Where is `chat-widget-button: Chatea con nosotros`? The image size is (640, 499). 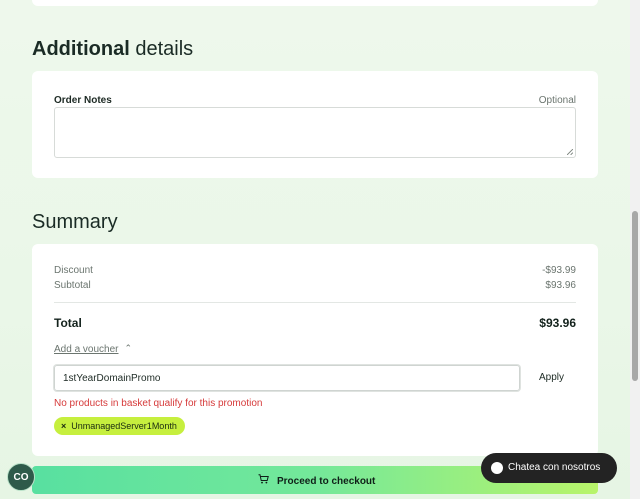
chat-widget-button: Chatea con nosotros is located at coordinates (549, 468).